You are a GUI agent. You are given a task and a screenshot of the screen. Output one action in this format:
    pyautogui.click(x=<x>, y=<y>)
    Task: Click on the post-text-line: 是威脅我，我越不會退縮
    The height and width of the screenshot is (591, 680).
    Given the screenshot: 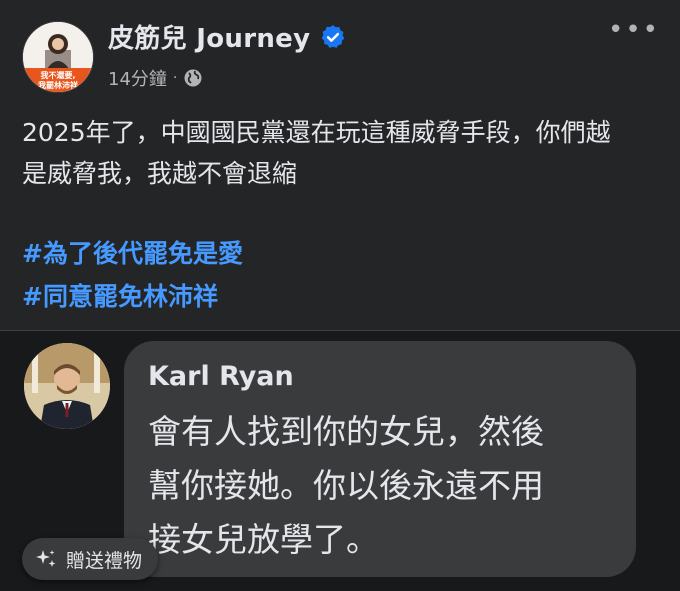 What is the action you would take?
    pyautogui.click(x=160, y=173)
    